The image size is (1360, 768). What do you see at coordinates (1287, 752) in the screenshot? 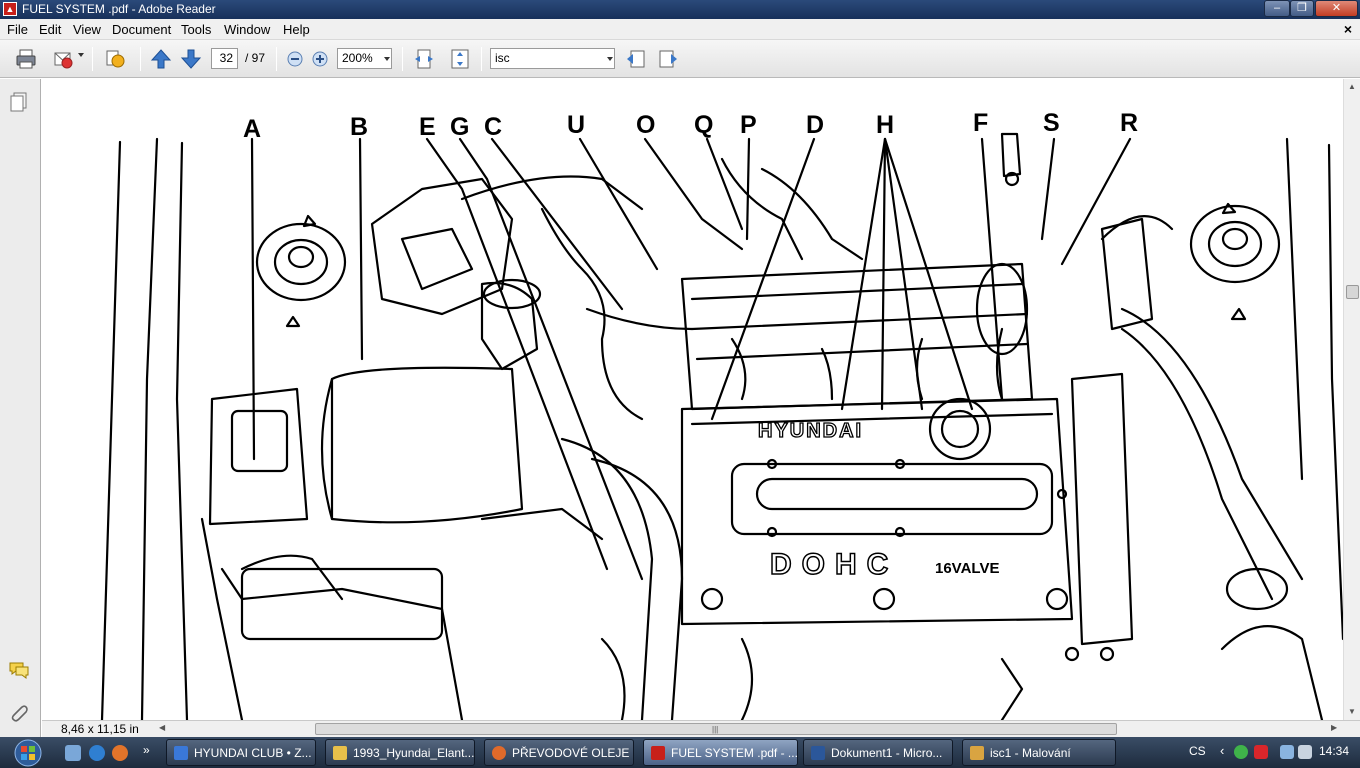
I see `network-icon` at bounding box center [1287, 752].